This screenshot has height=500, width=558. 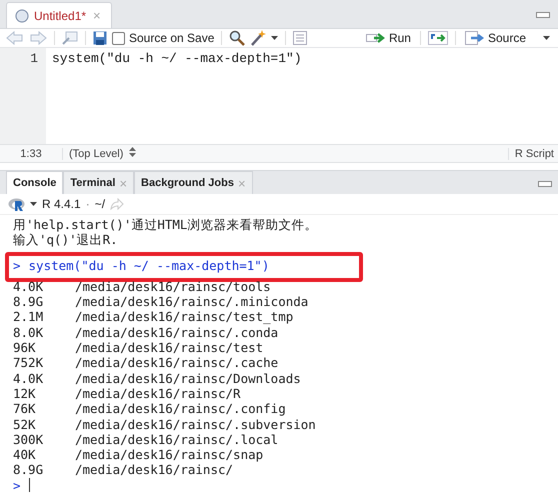 What do you see at coordinates (132, 152) in the screenshot?
I see `sort-arrows-icon` at bounding box center [132, 152].